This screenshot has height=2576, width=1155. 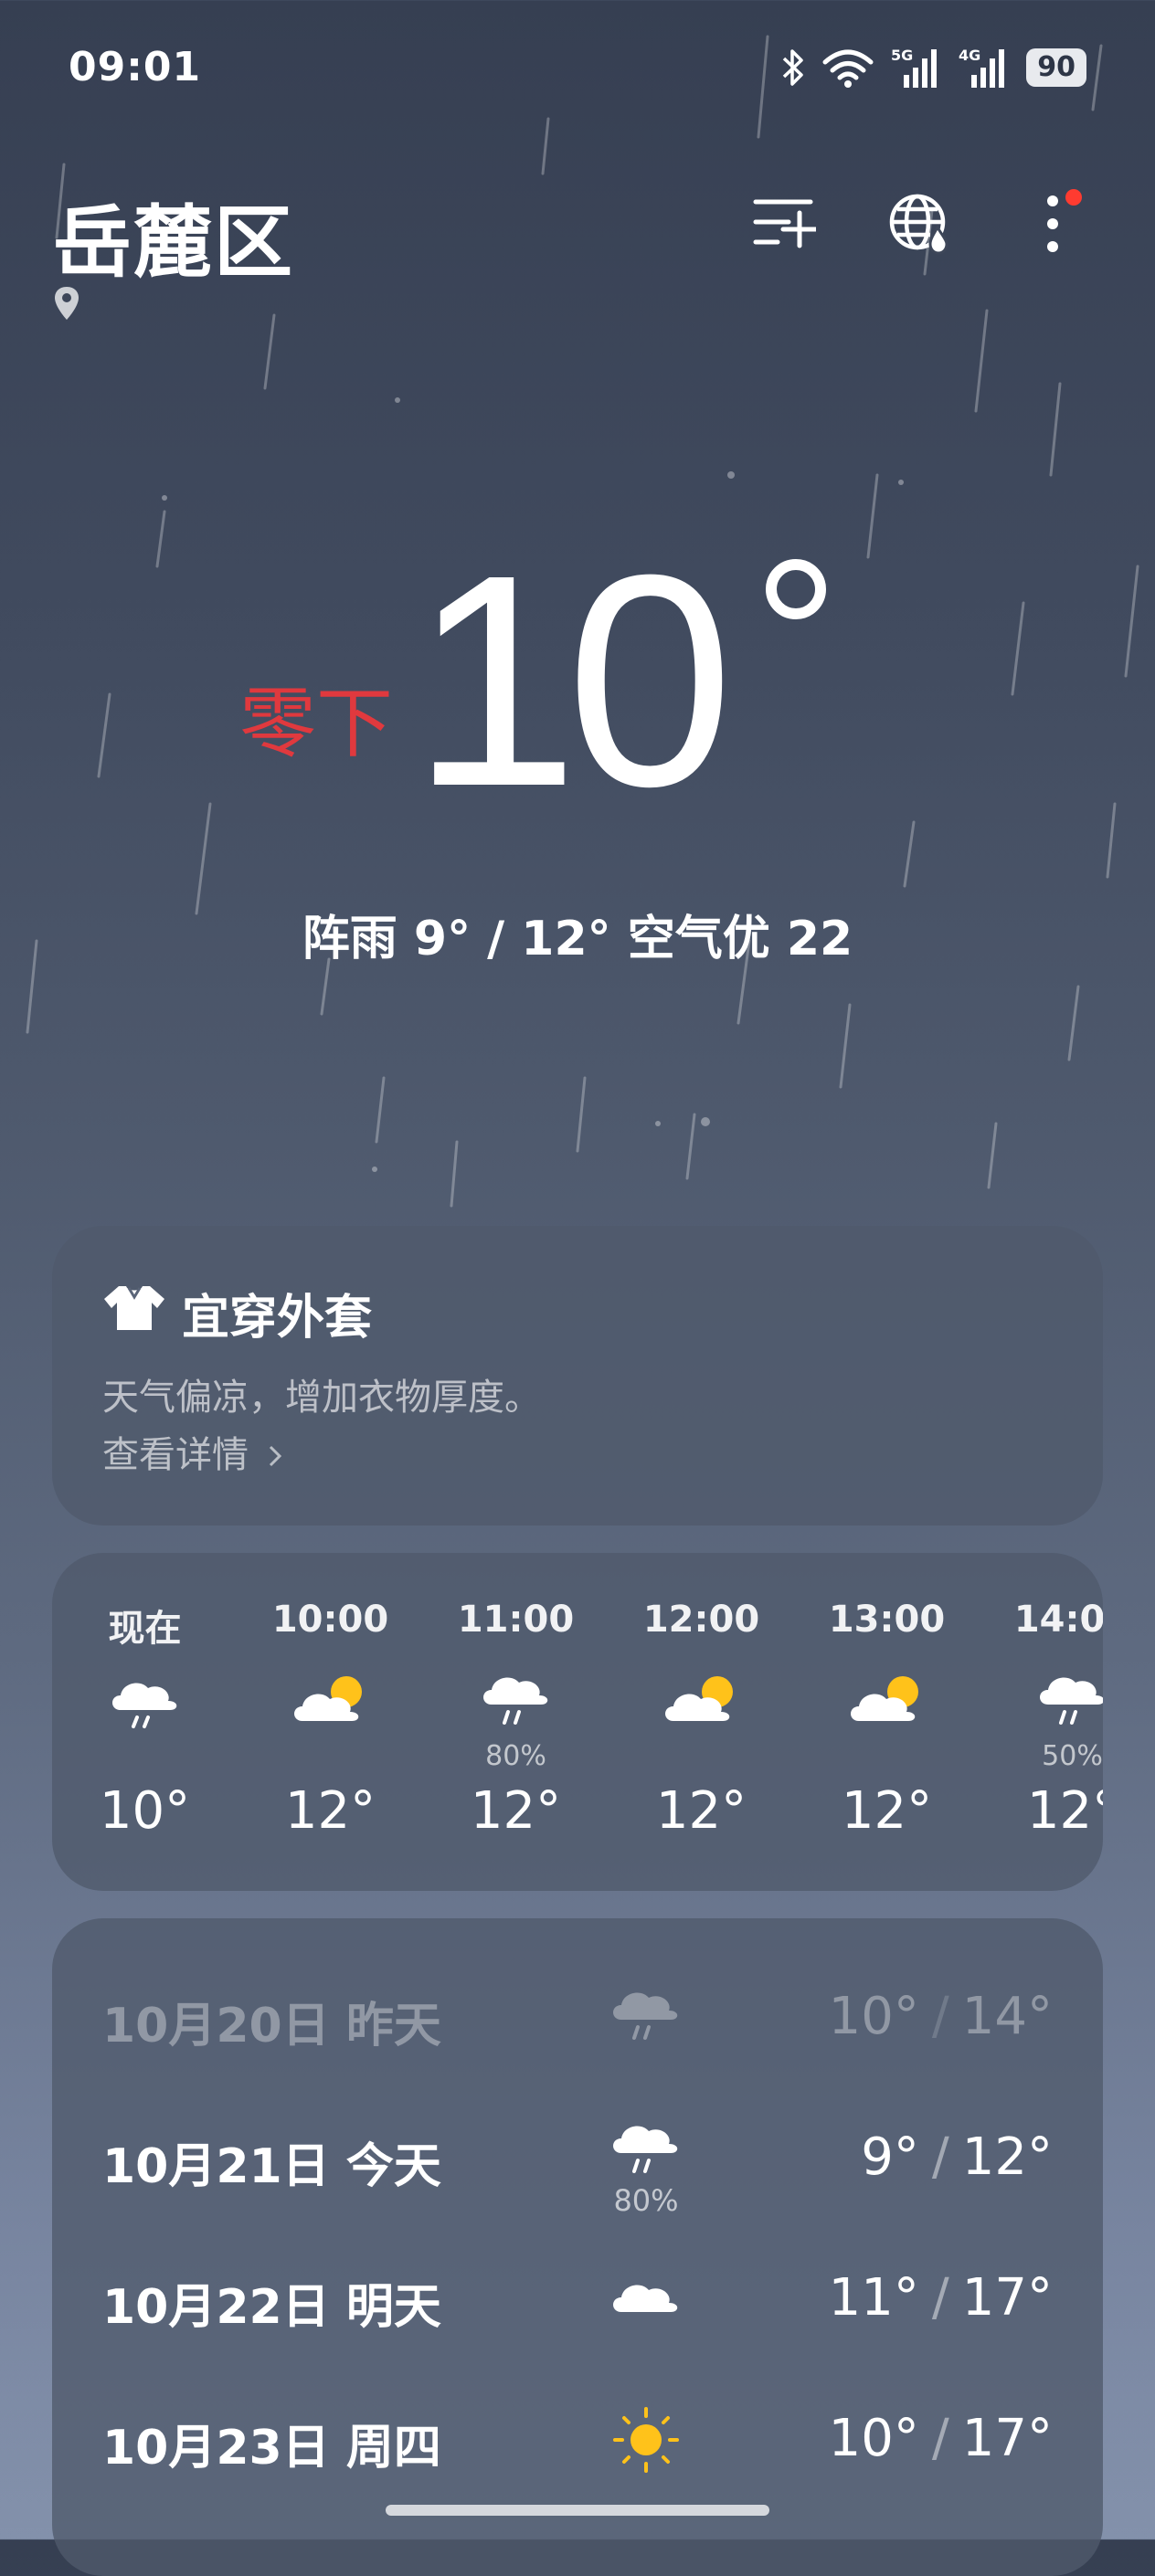 What do you see at coordinates (887, 1722) in the screenshot?
I see `hourly-item: 13:00 12°` at bounding box center [887, 1722].